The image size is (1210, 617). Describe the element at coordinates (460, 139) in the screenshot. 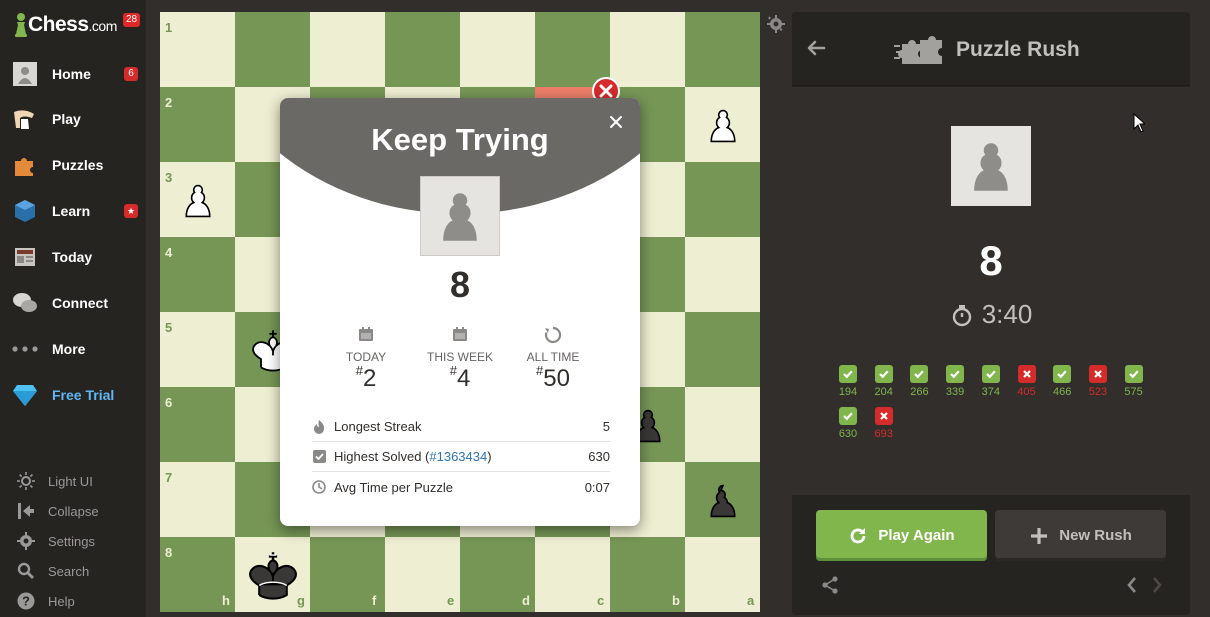

I see `modal-title: Keep Trying` at that location.